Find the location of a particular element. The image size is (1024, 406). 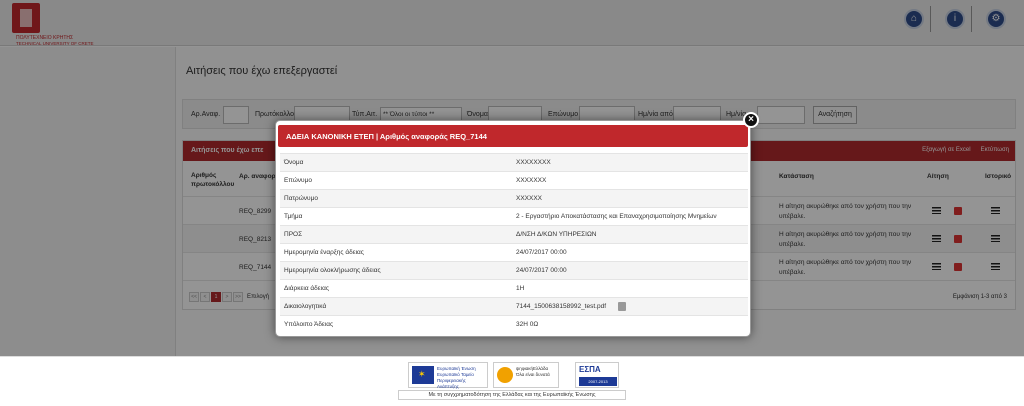

detail-label: Ημερομηνία ολοκλήρωσης άδειας is located at coordinates (332, 270).